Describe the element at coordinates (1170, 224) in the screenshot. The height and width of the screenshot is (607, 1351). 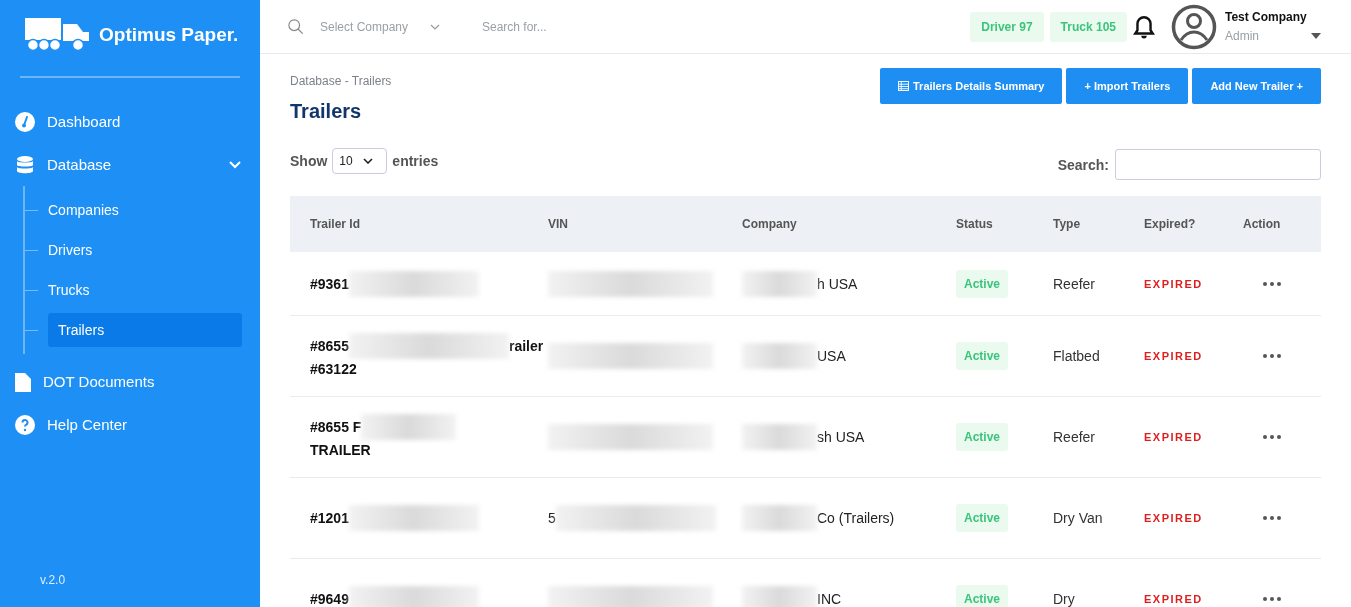
I see `column-header: Expired?` at that location.